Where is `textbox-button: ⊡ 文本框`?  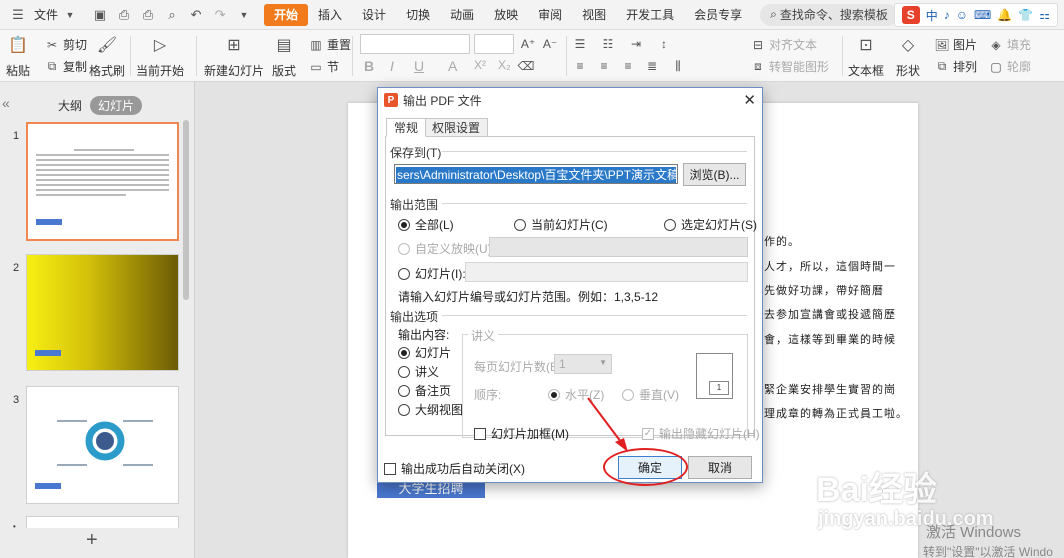 textbox-button: ⊡ 文本框 is located at coordinates (866, 56).